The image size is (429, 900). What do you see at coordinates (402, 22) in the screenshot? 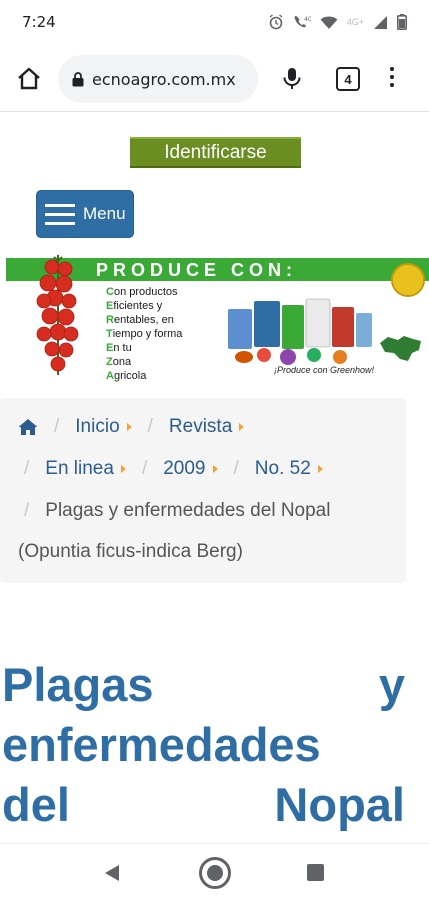
I see `battery-icon` at bounding box center [402, 22].